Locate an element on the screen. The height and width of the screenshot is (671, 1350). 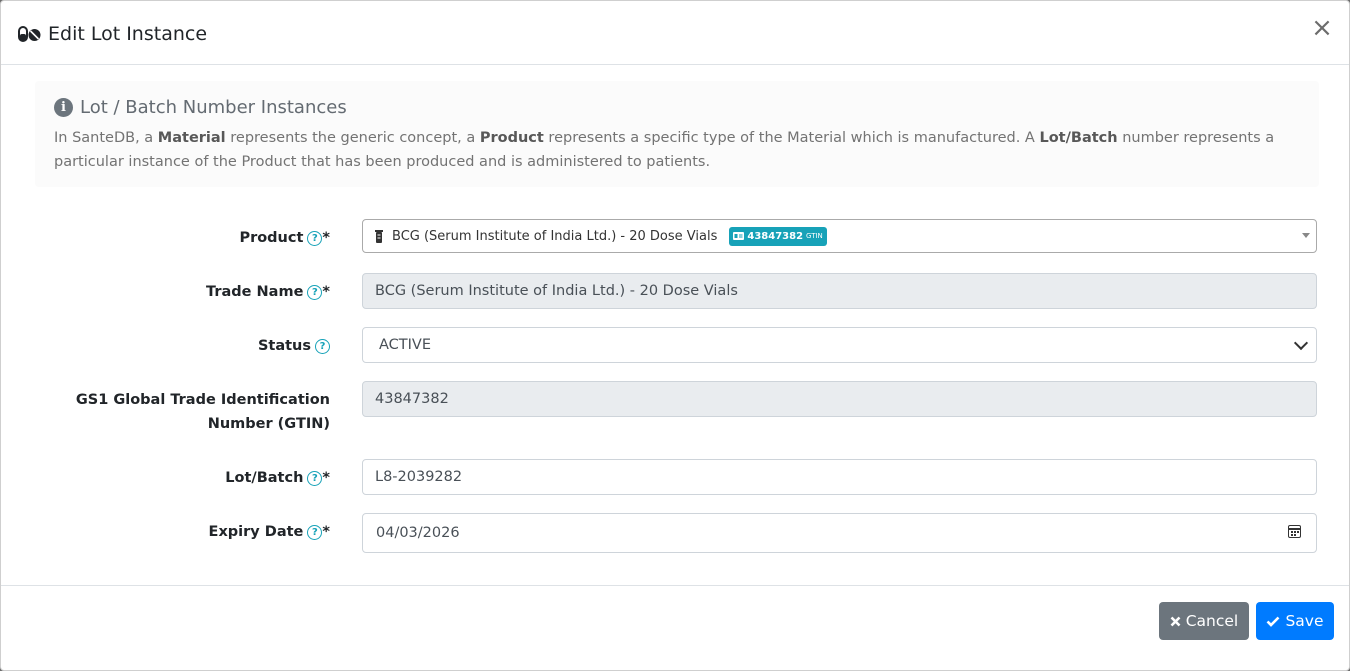
lot-batch-value: L8-2039282 is located at coordinates (419, 477).